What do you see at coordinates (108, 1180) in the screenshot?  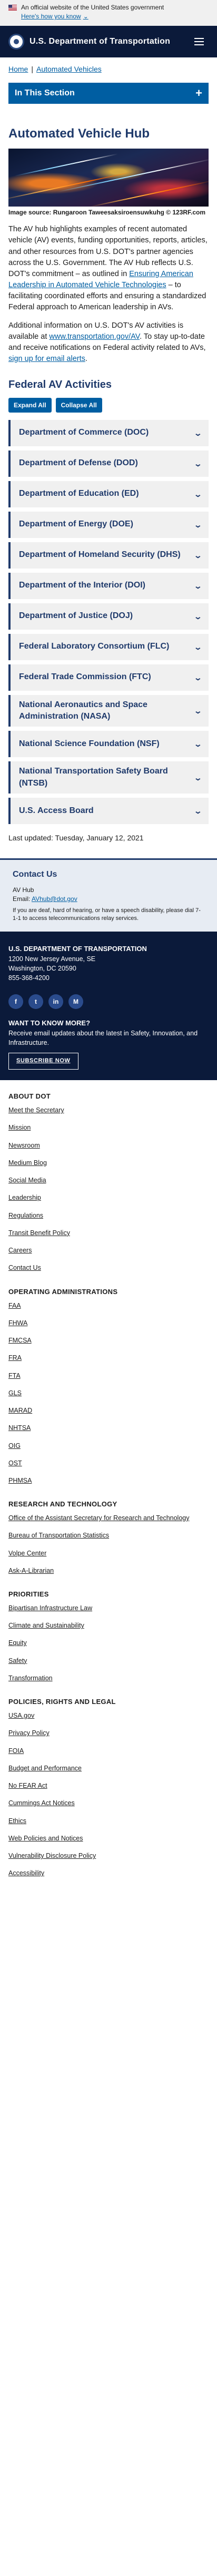 I see `list-item: Social Media` at bounding box center [108, 1180].